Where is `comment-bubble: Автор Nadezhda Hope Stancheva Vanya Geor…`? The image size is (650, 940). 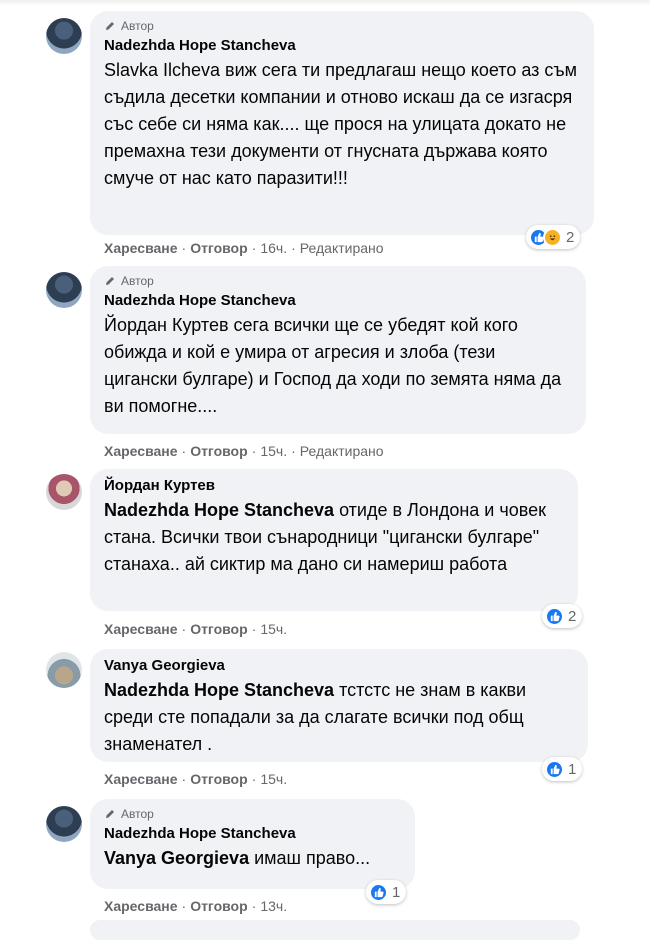
comment-bubble: Автор Nadezhda Hope Stancheva Vanya Geor… is located at coordinates (252, 844).